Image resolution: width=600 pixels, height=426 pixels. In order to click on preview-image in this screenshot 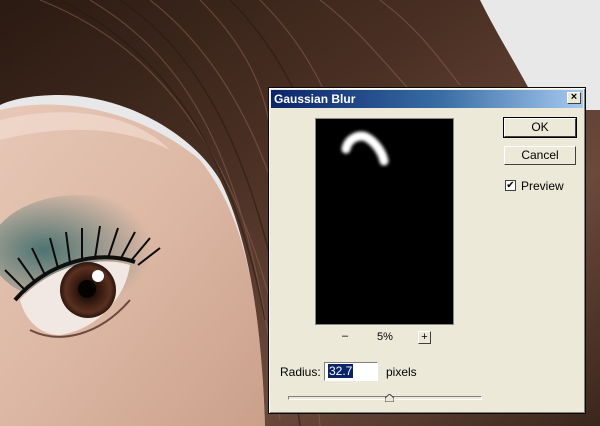, I will do `click(365, 148)`.